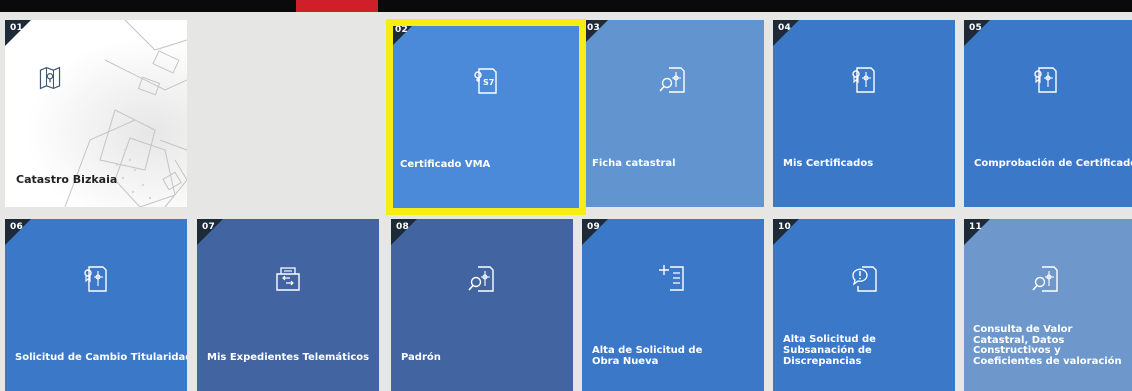 This screenshot has height=391, width=1132. What do you see at coordinates (209, 227) in the screenshot?
I see `tile-number: 07` at bounding box center [209, 227].